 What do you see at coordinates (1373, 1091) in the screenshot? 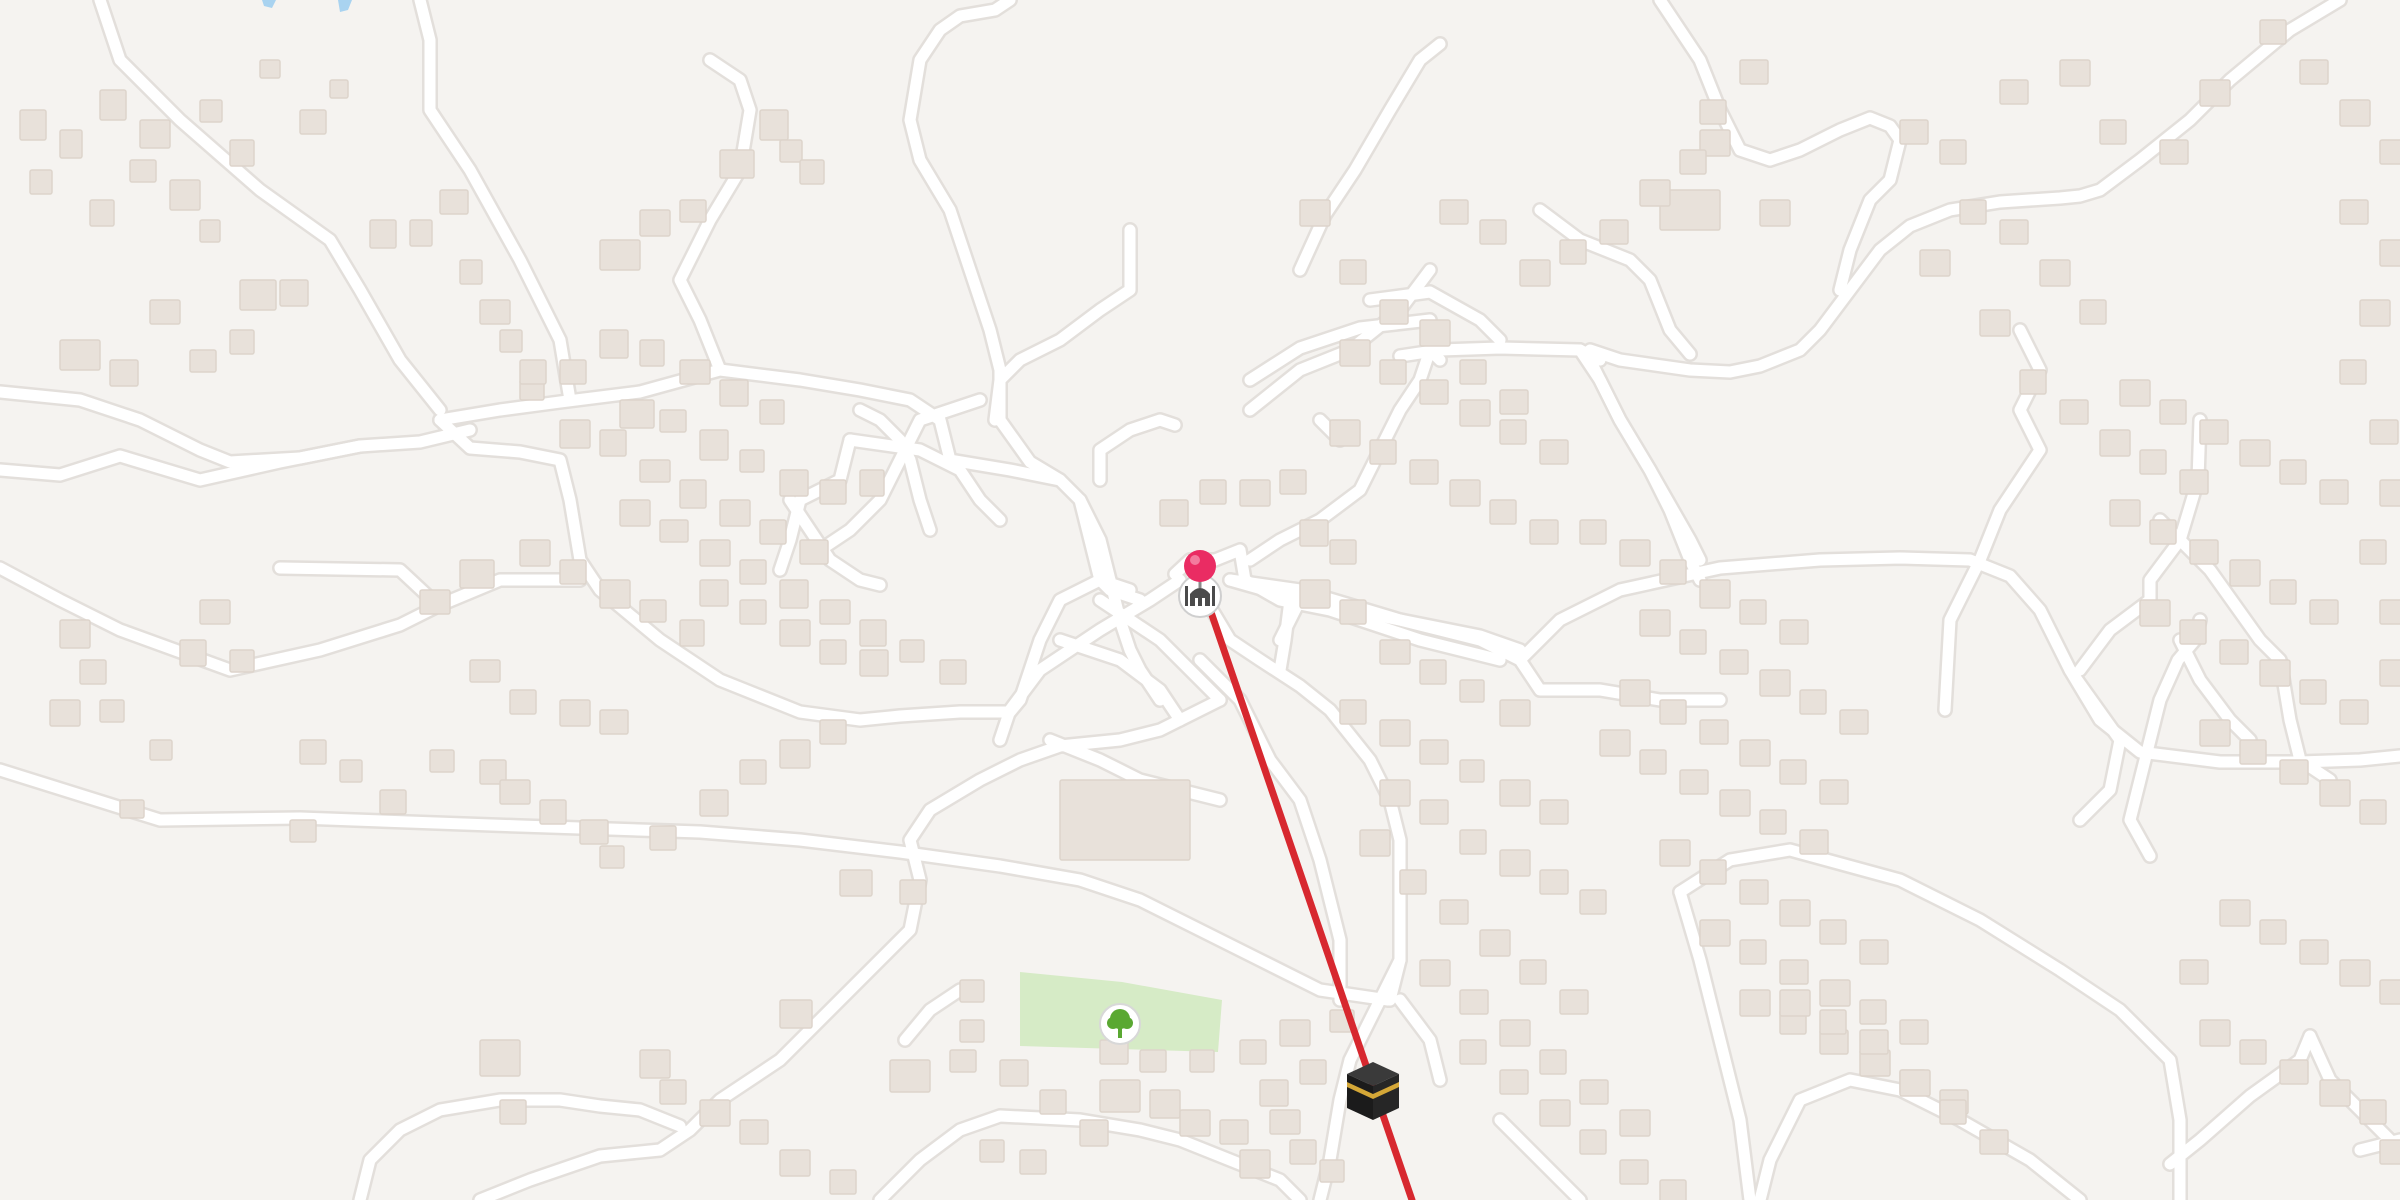
I see `kaaba-marker` at bounding box center [1373, 1091].